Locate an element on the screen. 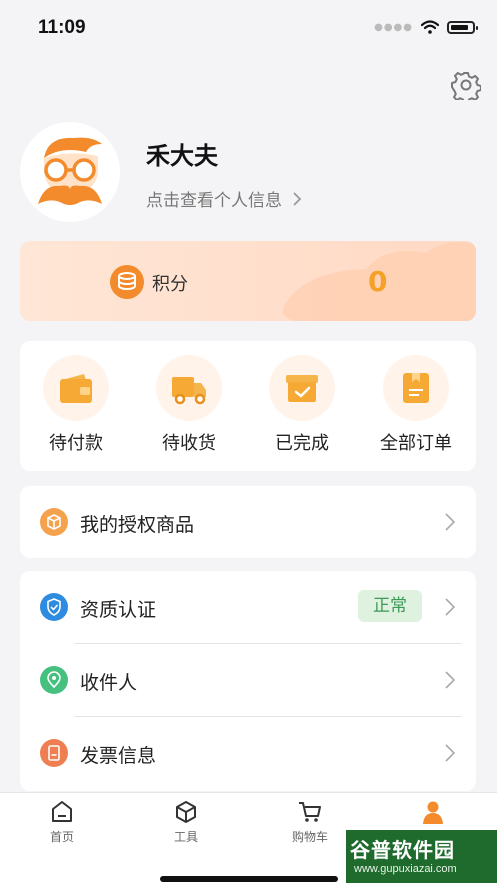 This screenshot has width=497, height=884. wifi-icon is located at coordinates (430, 27).